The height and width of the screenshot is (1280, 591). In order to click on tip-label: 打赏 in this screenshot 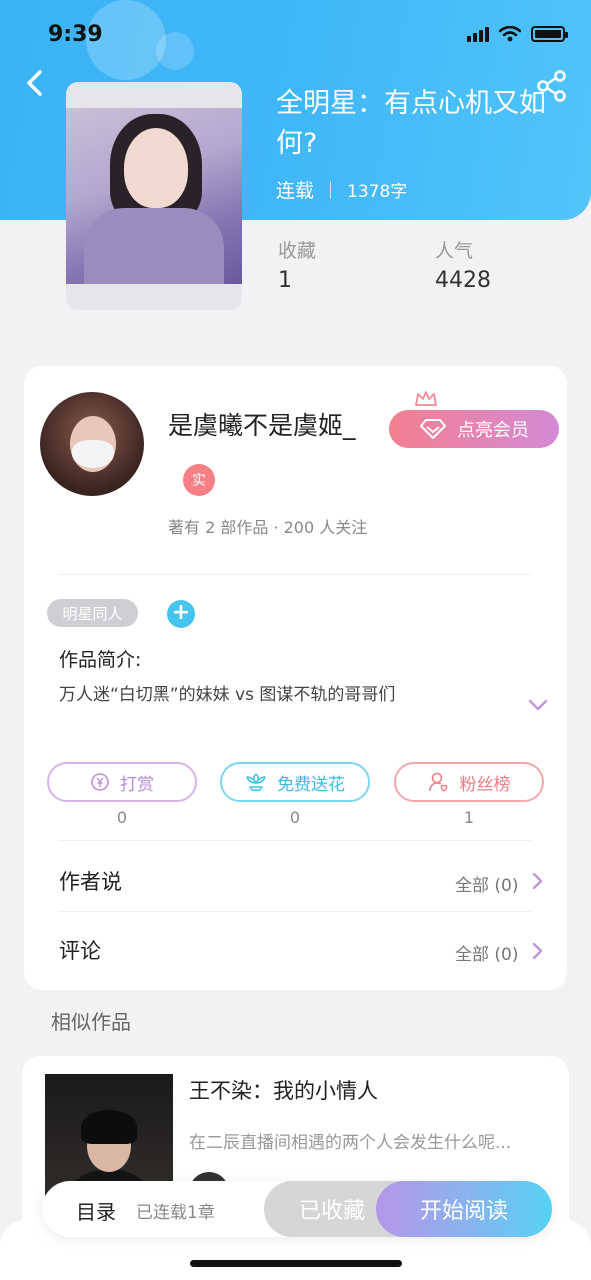, I will do `click(137, 784)`.